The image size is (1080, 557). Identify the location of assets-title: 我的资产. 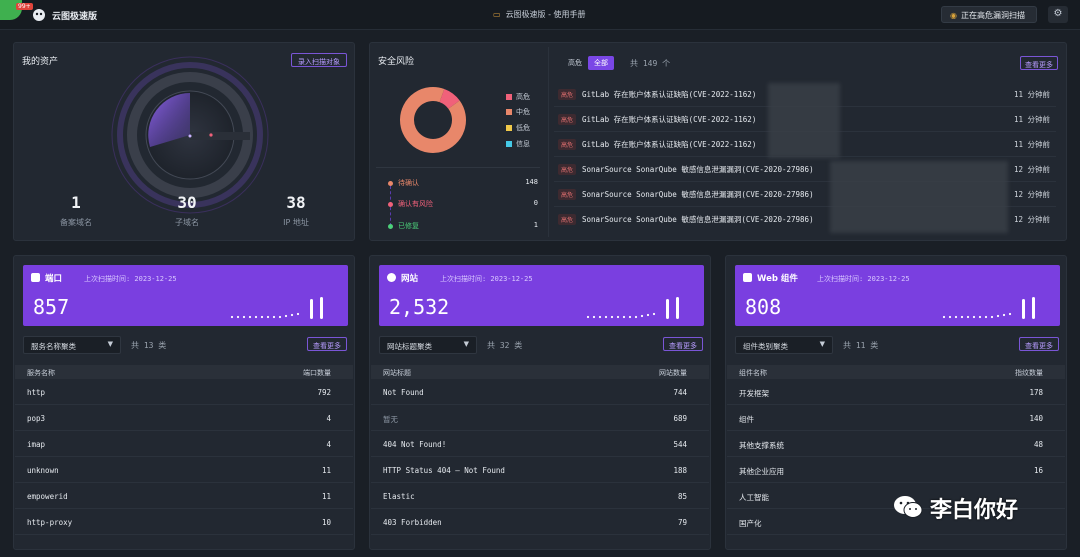
(40, 62).